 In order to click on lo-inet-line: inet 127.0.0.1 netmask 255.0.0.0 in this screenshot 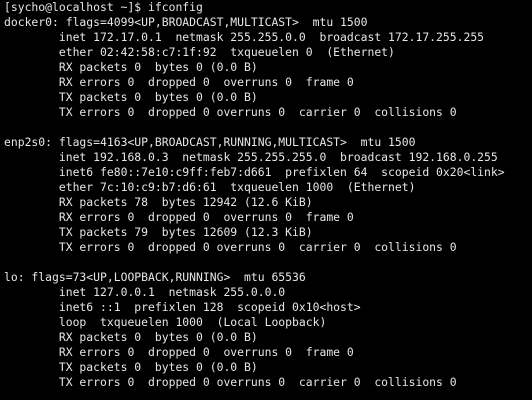, I will do `click(145, 292)`.